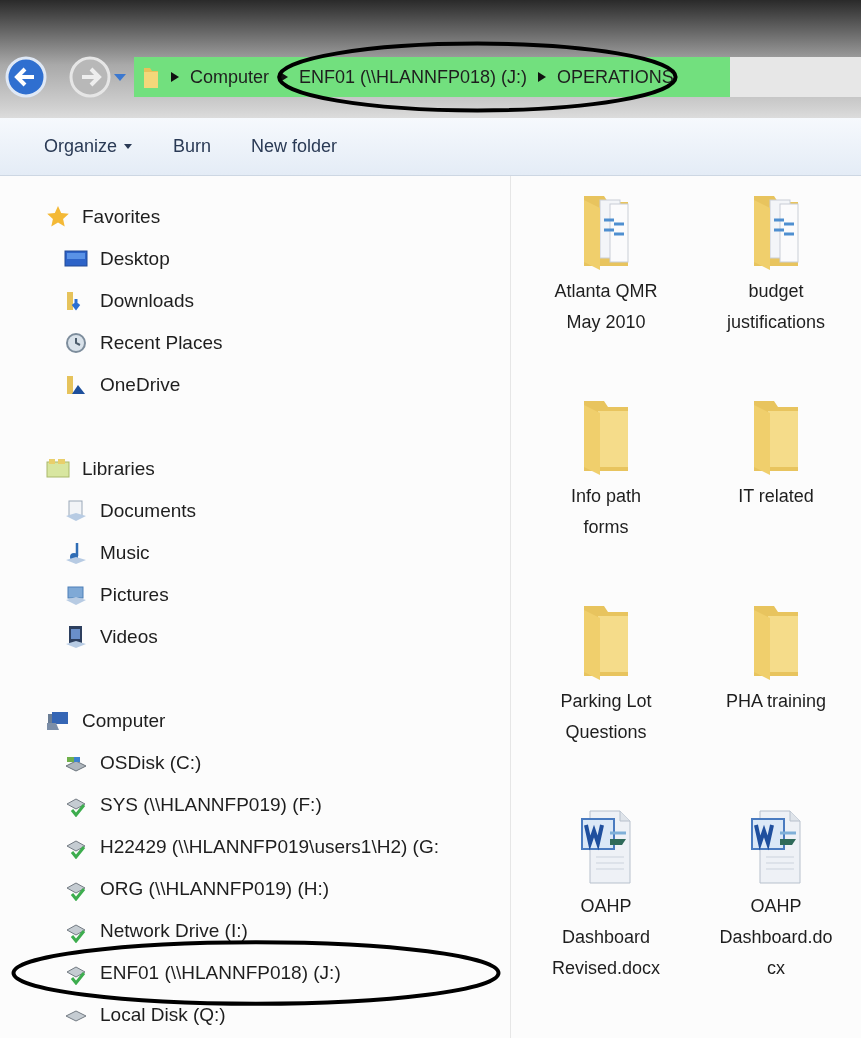 This screenshot has height=1038, width=861. I want to click on music-note-icon, so click(76, 553).